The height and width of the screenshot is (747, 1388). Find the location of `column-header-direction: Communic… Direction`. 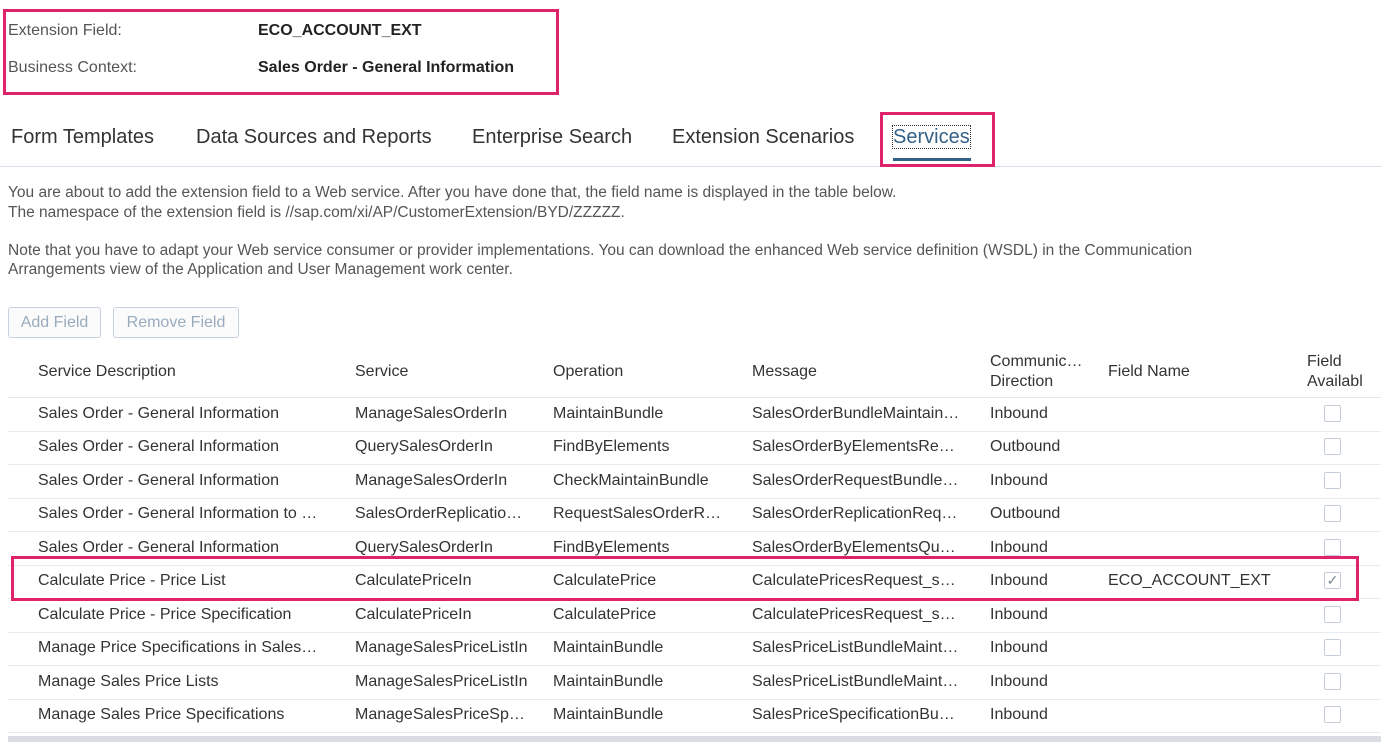

column-header-direction: Communic… Direction is located at coordinates (1045, 372).